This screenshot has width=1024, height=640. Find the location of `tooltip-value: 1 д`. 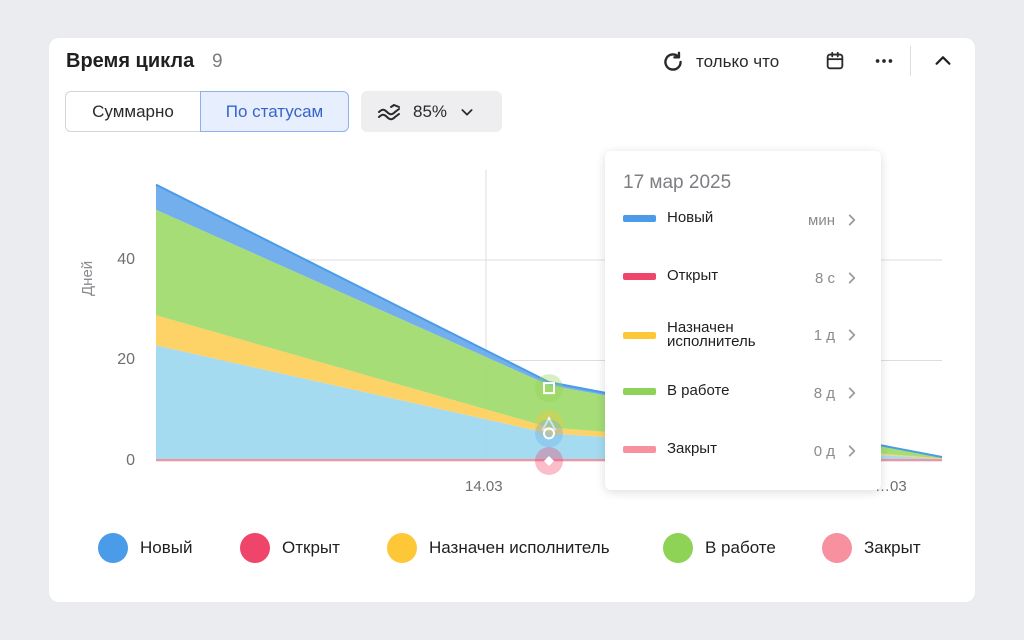

tooltip-value: 1 д is located at coordinates (824, 335).